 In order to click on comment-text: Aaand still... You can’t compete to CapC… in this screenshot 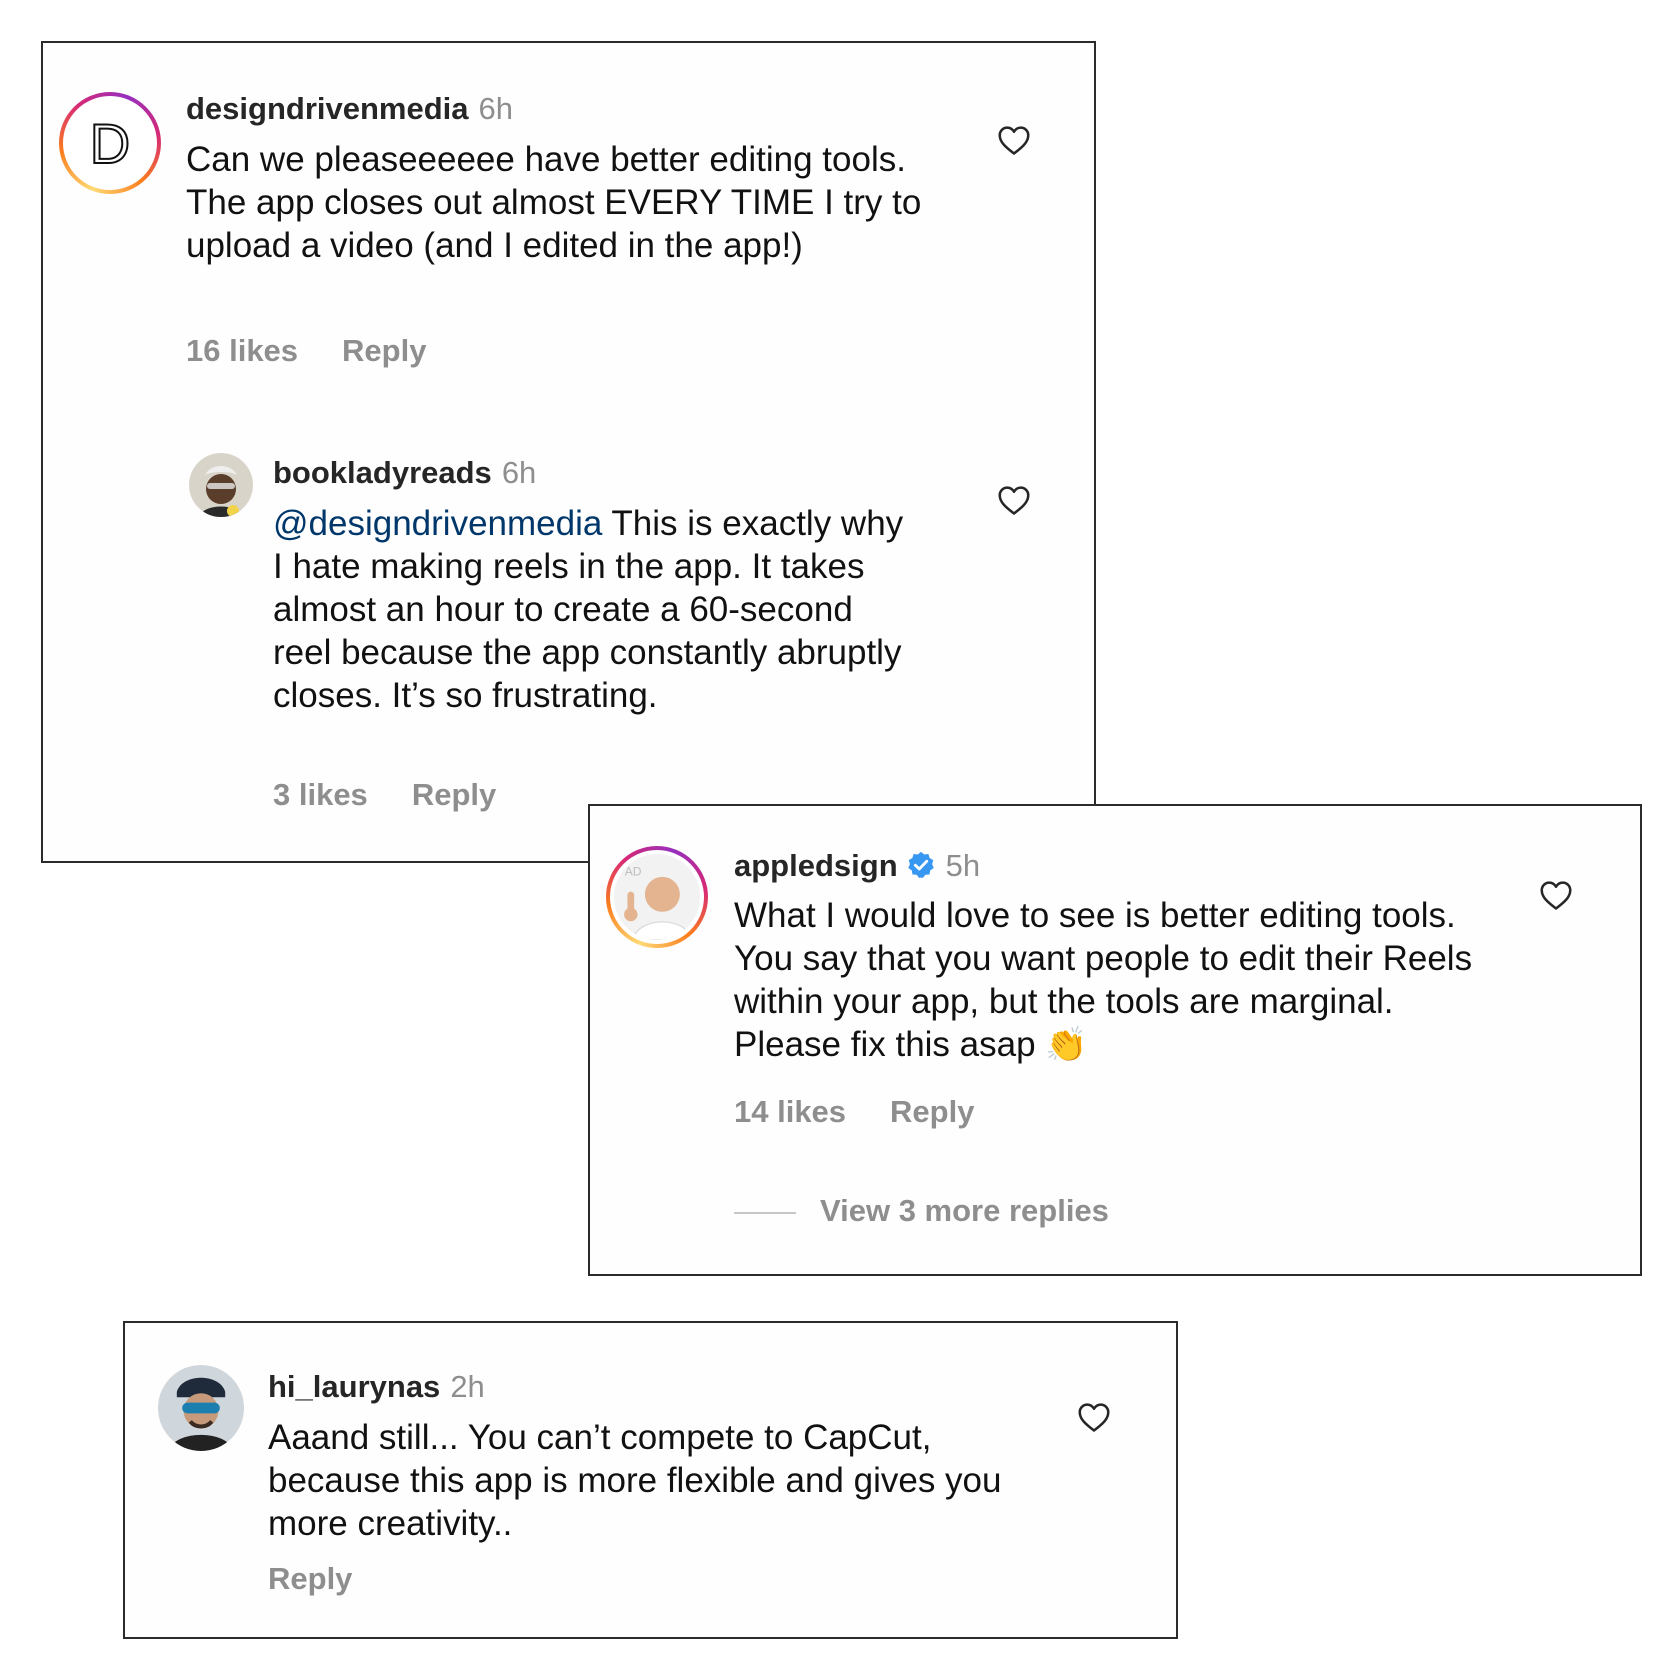, I will do `click(635, 1480)`.